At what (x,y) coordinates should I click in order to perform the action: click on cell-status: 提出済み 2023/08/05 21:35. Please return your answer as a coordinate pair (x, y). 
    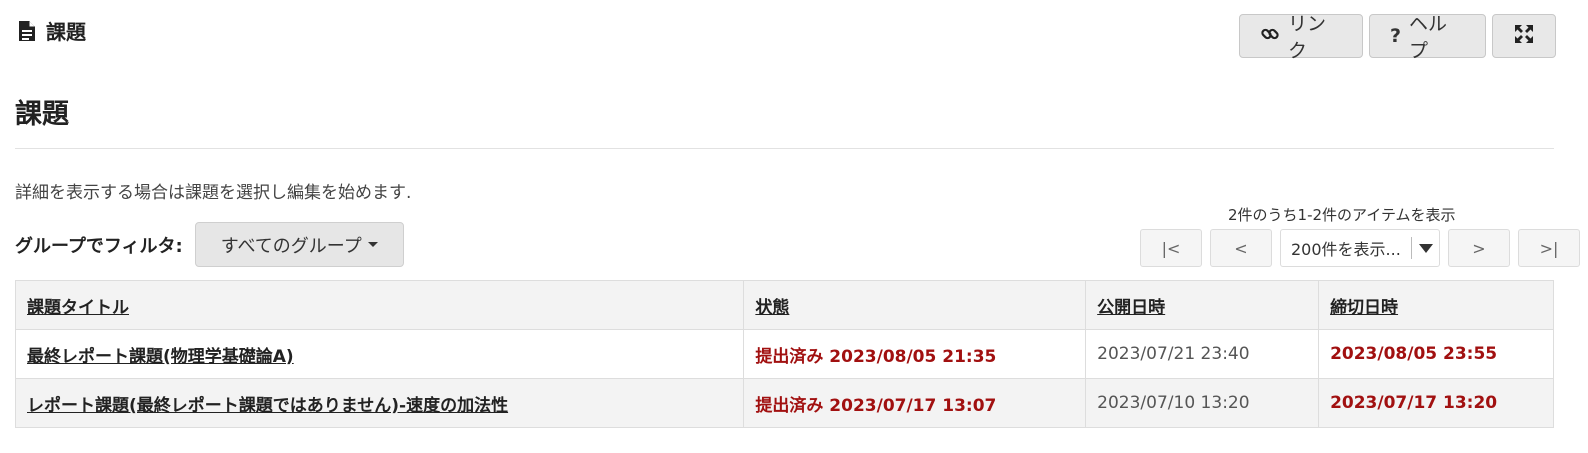
    Looking at the image, I should click on (915, 354).